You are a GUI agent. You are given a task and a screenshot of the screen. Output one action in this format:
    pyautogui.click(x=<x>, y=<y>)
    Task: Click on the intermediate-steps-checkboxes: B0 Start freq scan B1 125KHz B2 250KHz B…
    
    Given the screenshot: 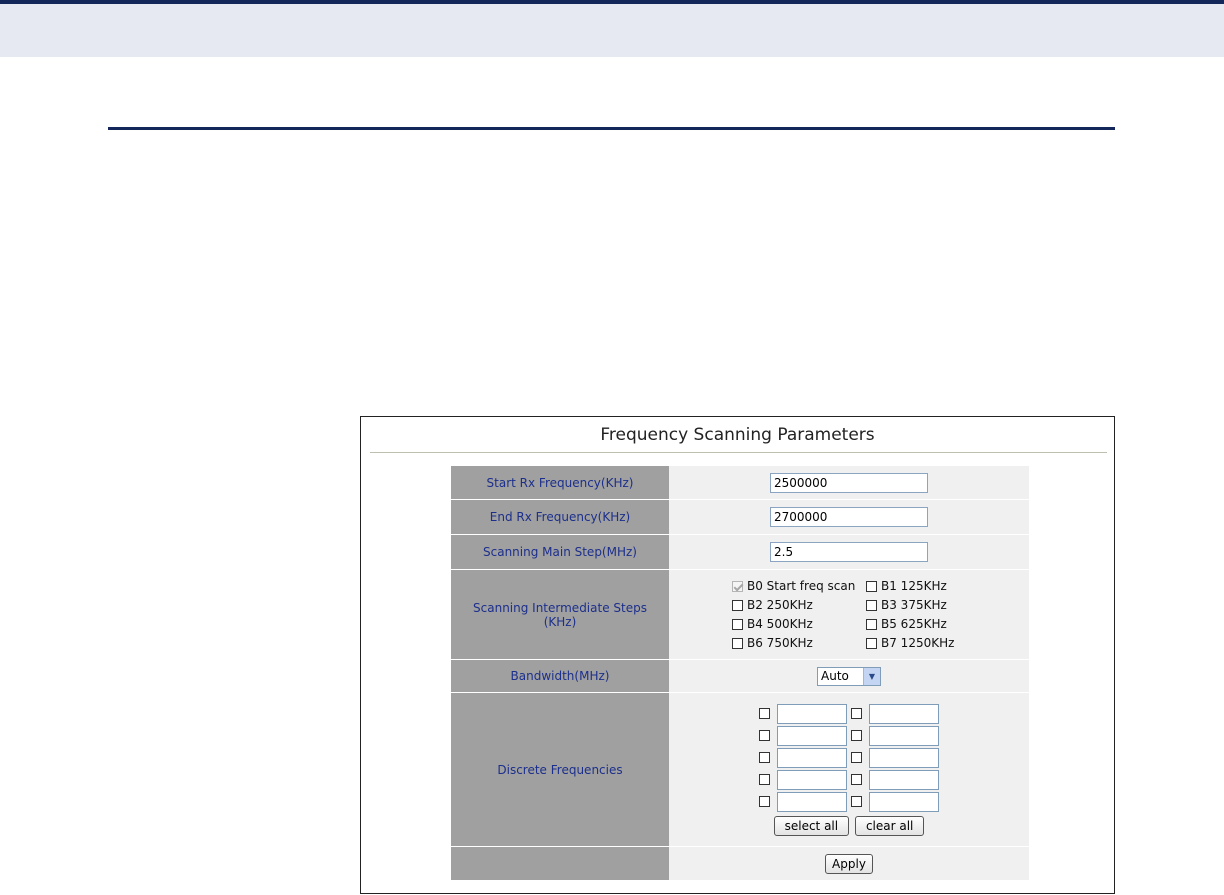 What is the action you would take?
    pyautogui.click(x=849, y=614)
    